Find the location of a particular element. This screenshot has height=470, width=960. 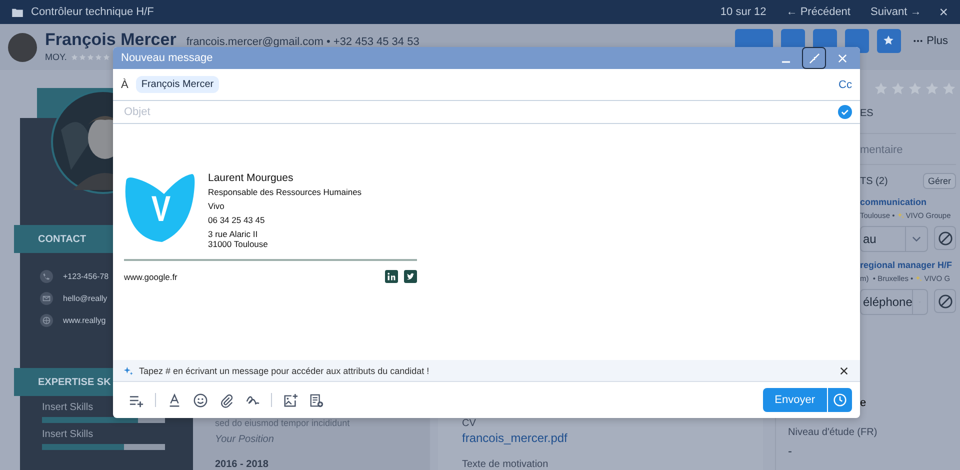

candidate-name: François Mercer is located at coordinates (110, 40).